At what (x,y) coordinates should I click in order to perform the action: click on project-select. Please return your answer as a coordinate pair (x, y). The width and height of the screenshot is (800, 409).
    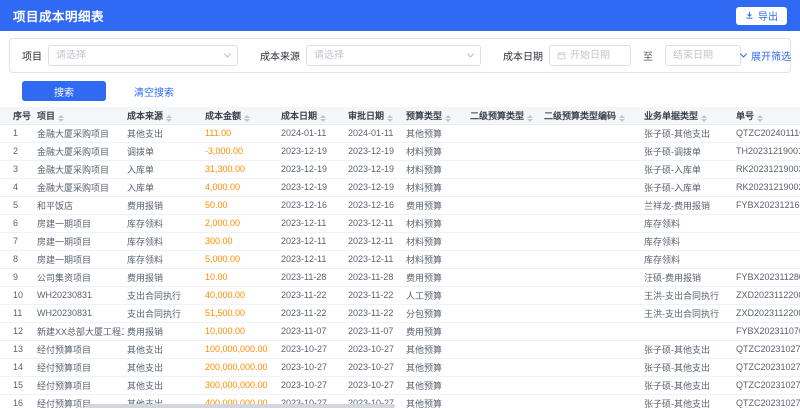
    Looking at the image, I should click on (143, 55).